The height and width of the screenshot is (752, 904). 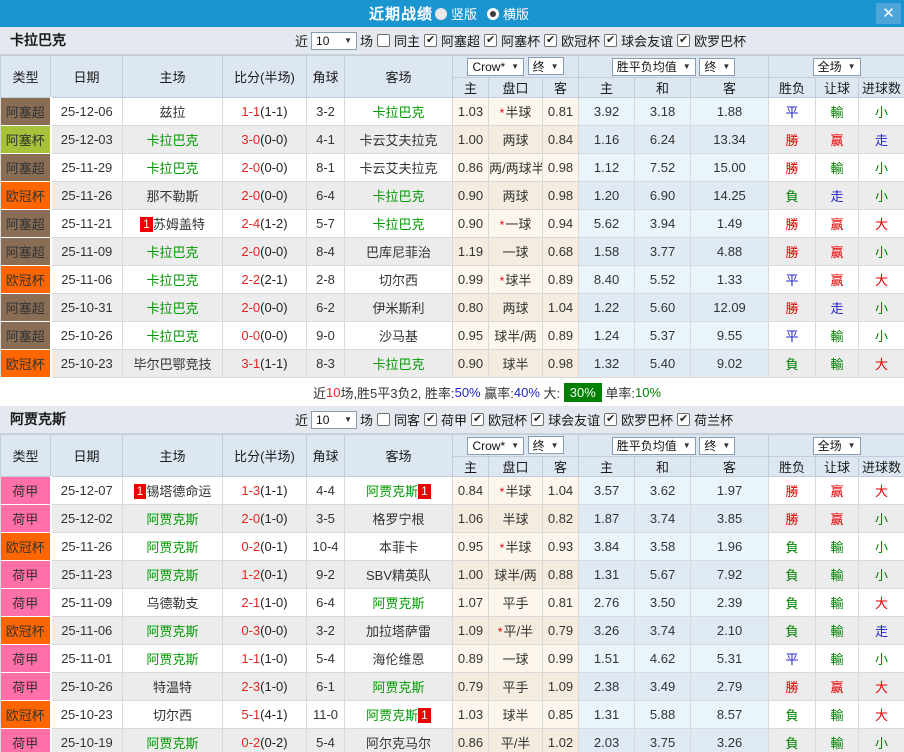 I want to click on score-cell: 1-3(1-1), so click(x=264, y=490).